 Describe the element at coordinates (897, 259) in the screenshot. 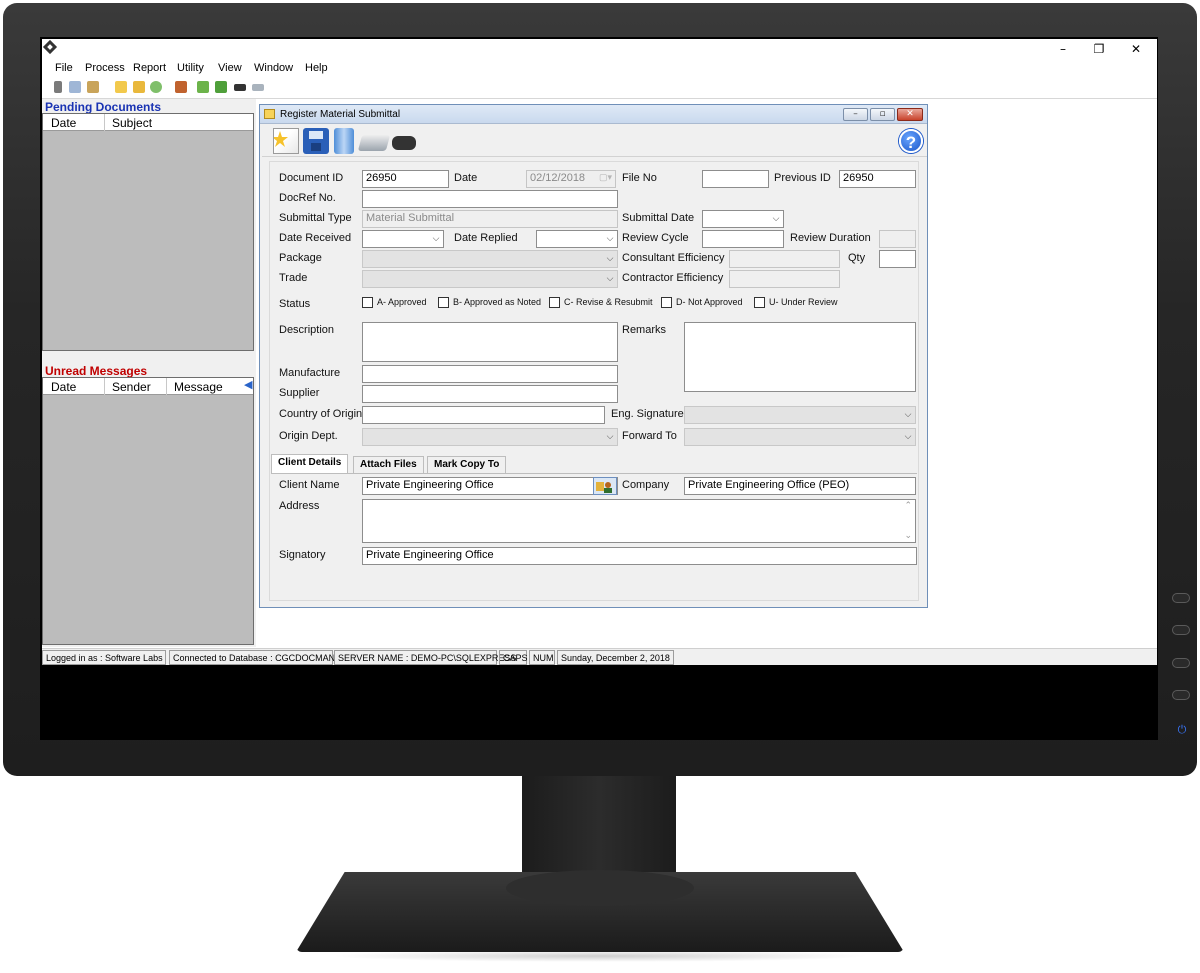

I see `qty-field` at that location.